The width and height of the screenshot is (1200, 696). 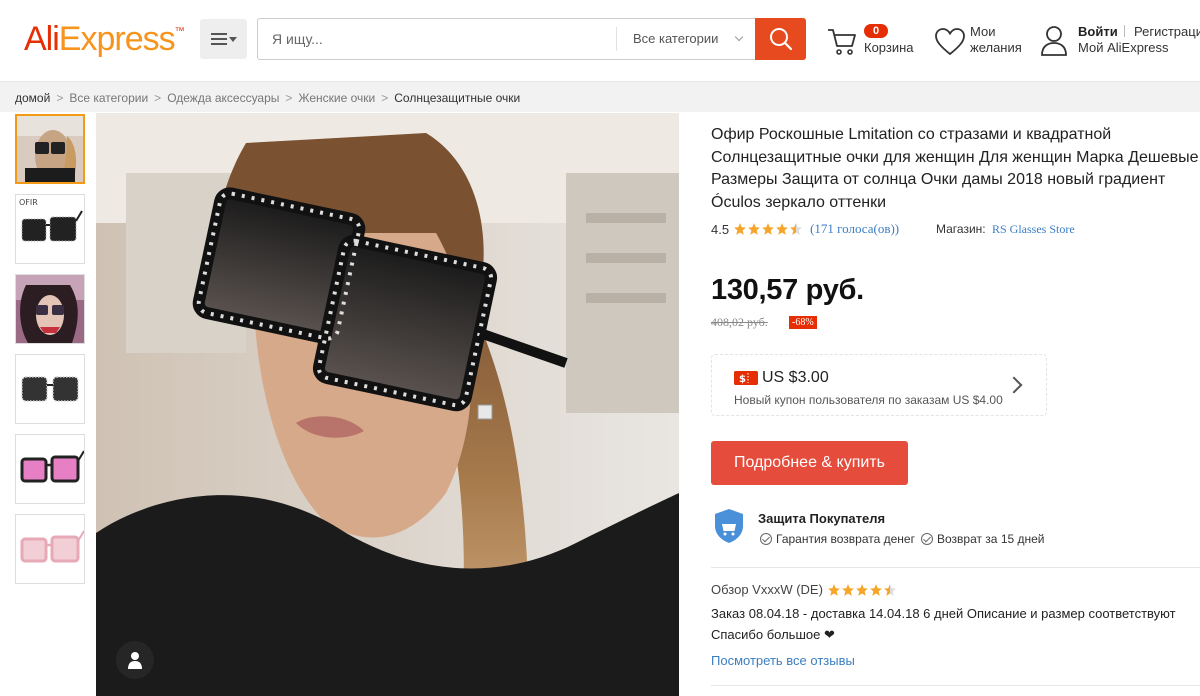 I want to click on thumb-black-glasses-ofir: OFIR, so click(x=50, y=229).